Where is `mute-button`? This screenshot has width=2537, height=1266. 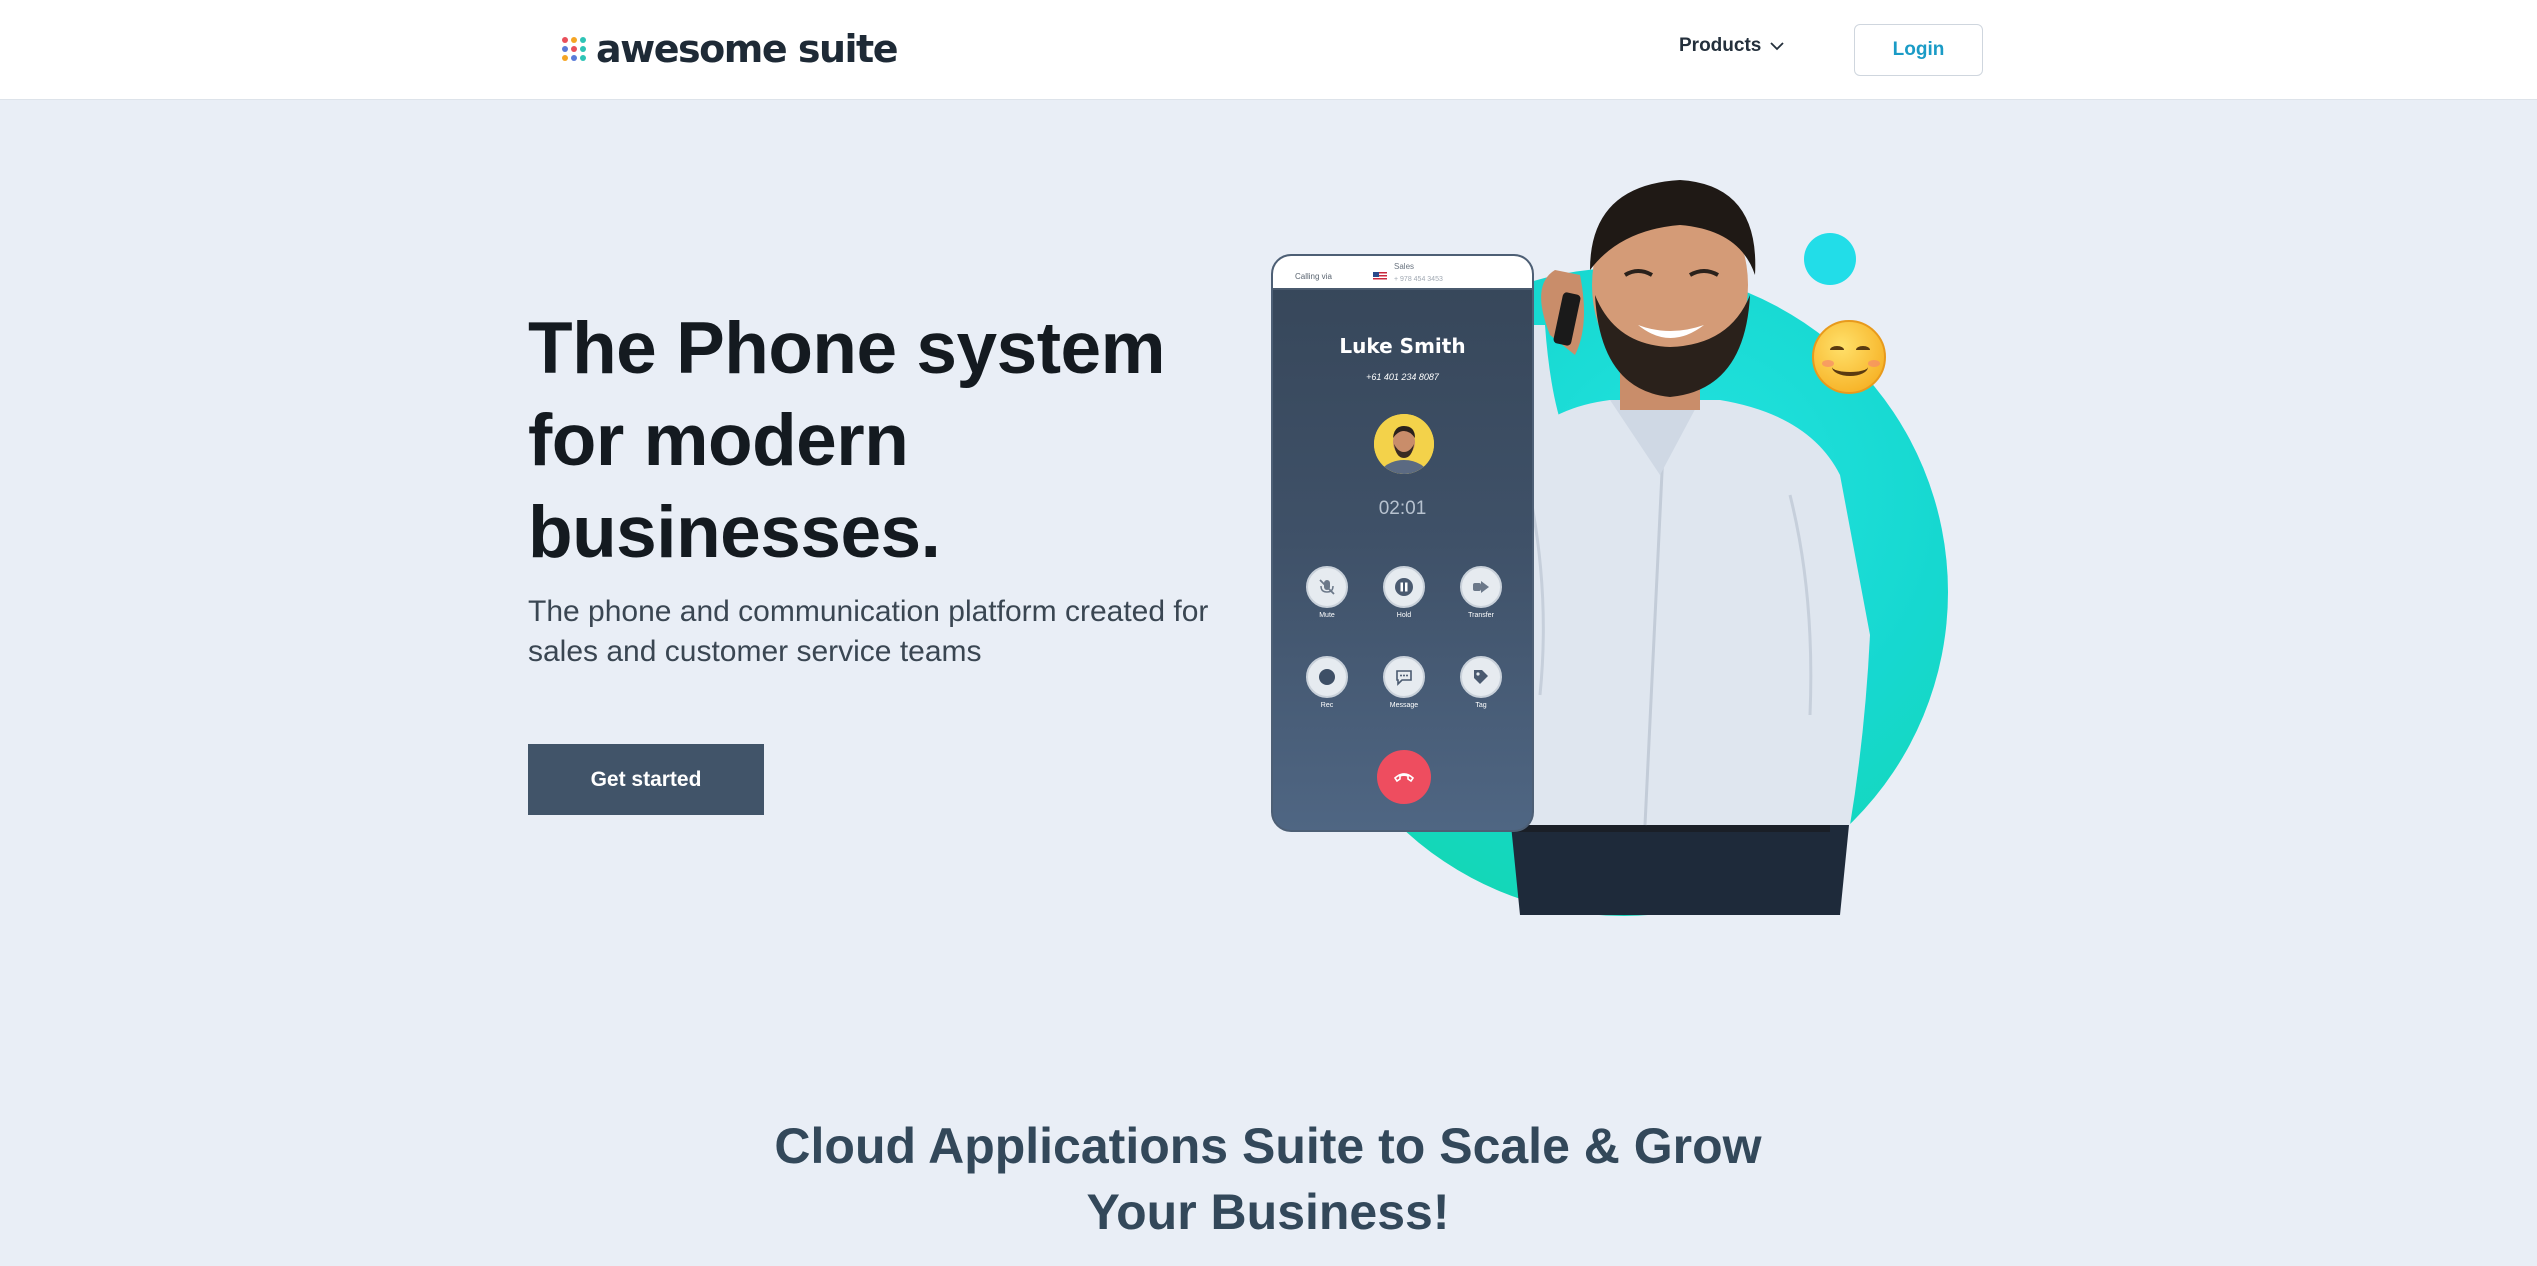
mute-button is located at coordinates (1327, 587).